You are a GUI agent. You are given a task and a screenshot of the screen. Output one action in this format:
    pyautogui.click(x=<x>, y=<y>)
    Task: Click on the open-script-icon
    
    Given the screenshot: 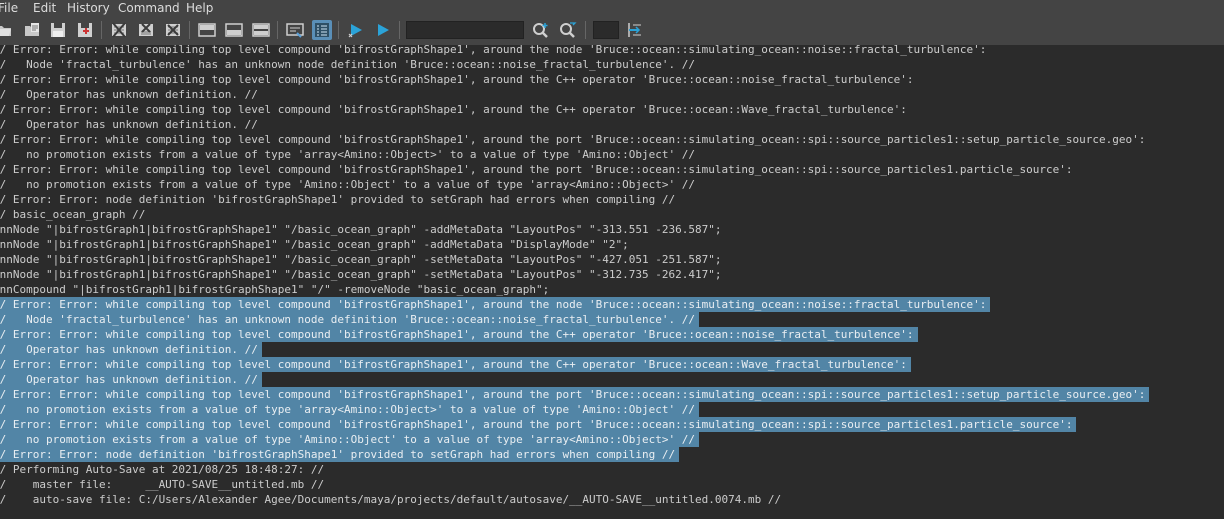 What is the action you would take?
    pyautogui.click(x=7, y=30)
    